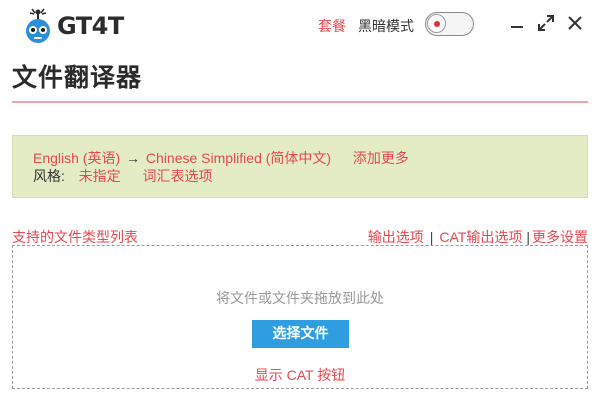 This screenshot has height=400, width=600. I want to click on plan-link: 套餐, so click(332, 26).